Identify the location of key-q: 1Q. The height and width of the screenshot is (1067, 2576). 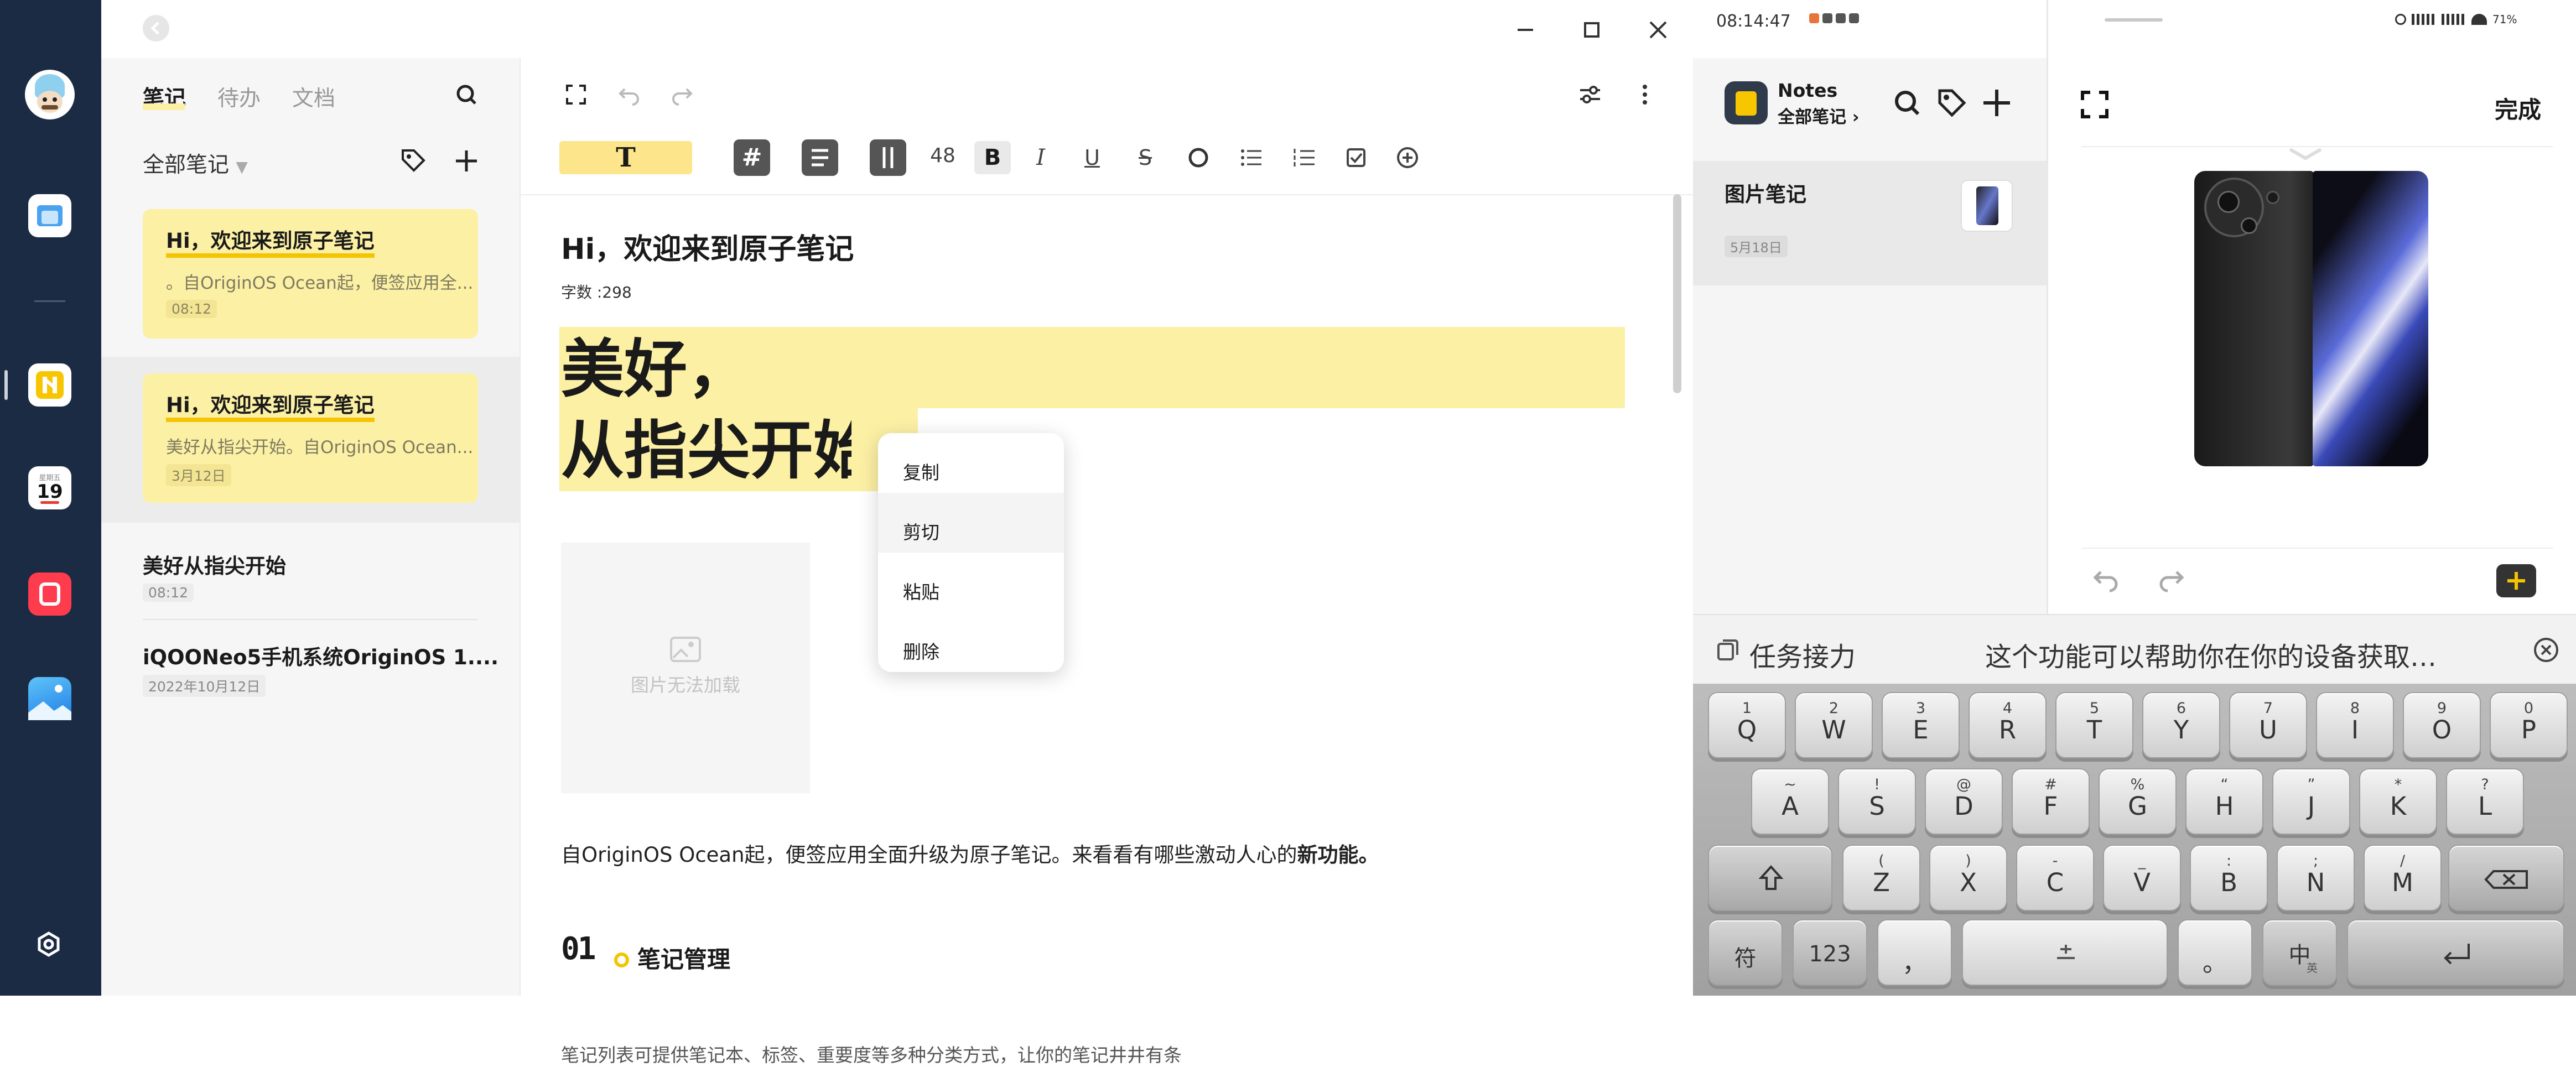
(1747, 725).